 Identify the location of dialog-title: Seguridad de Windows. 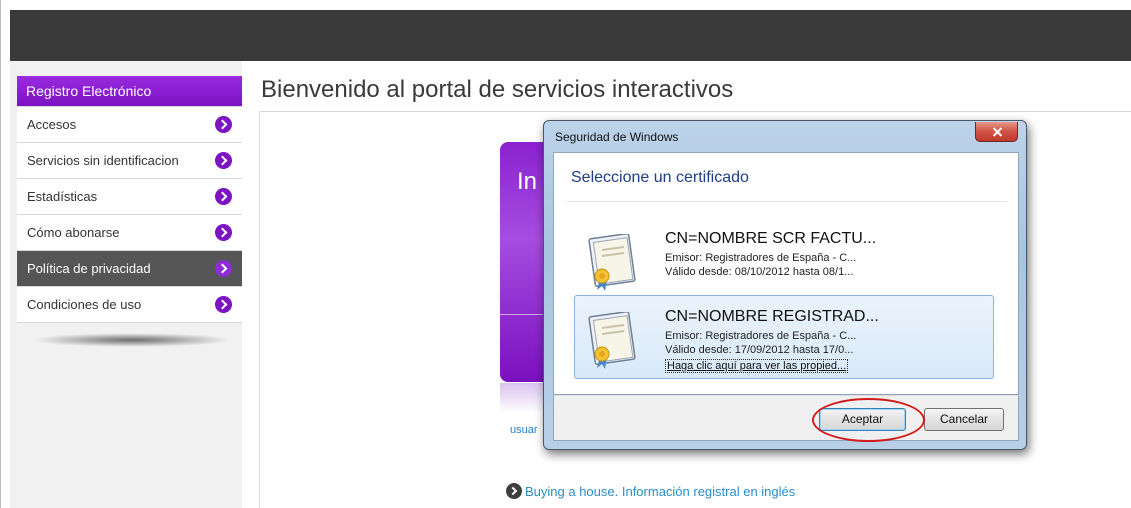
(617, 137).